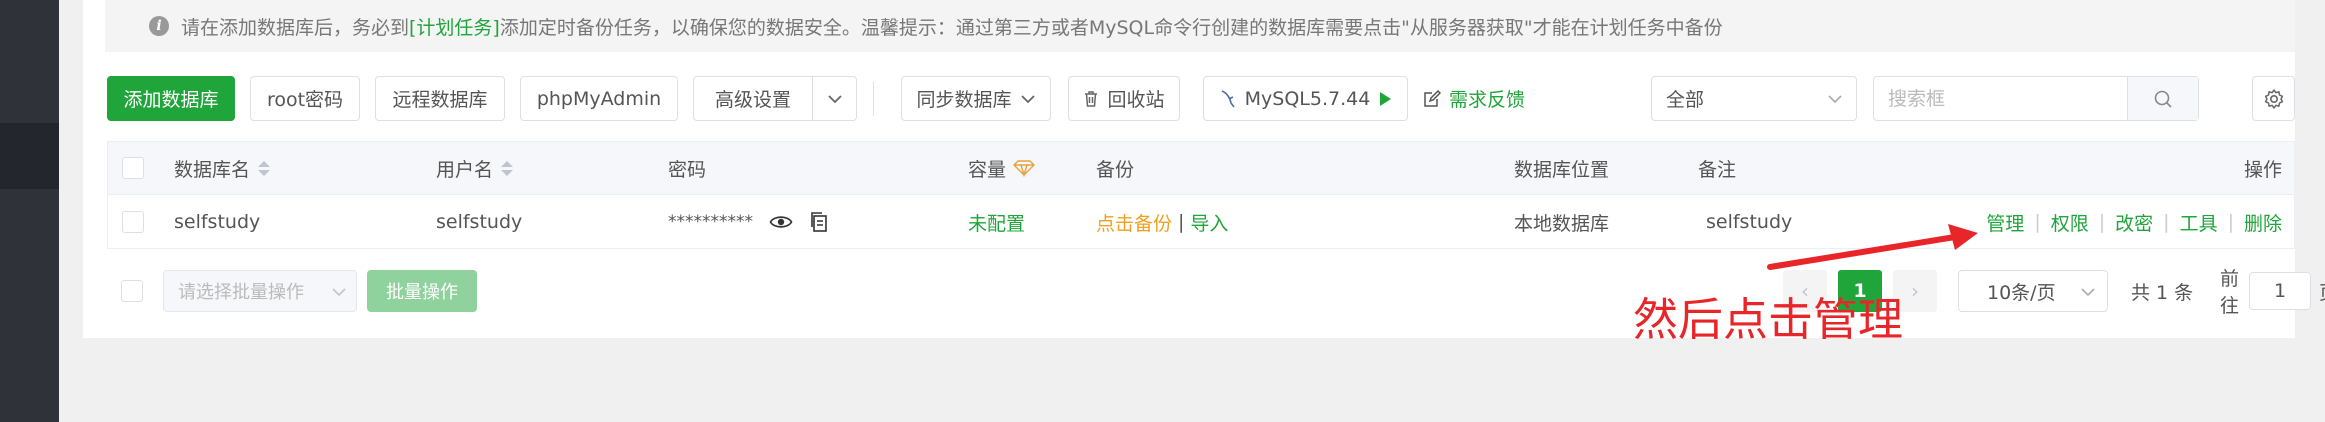 This screenshot has width=2325, height=422. Describe the element at coordinates (1115, 169) in the screenshot. I see `col-backup: 备份` at that location.